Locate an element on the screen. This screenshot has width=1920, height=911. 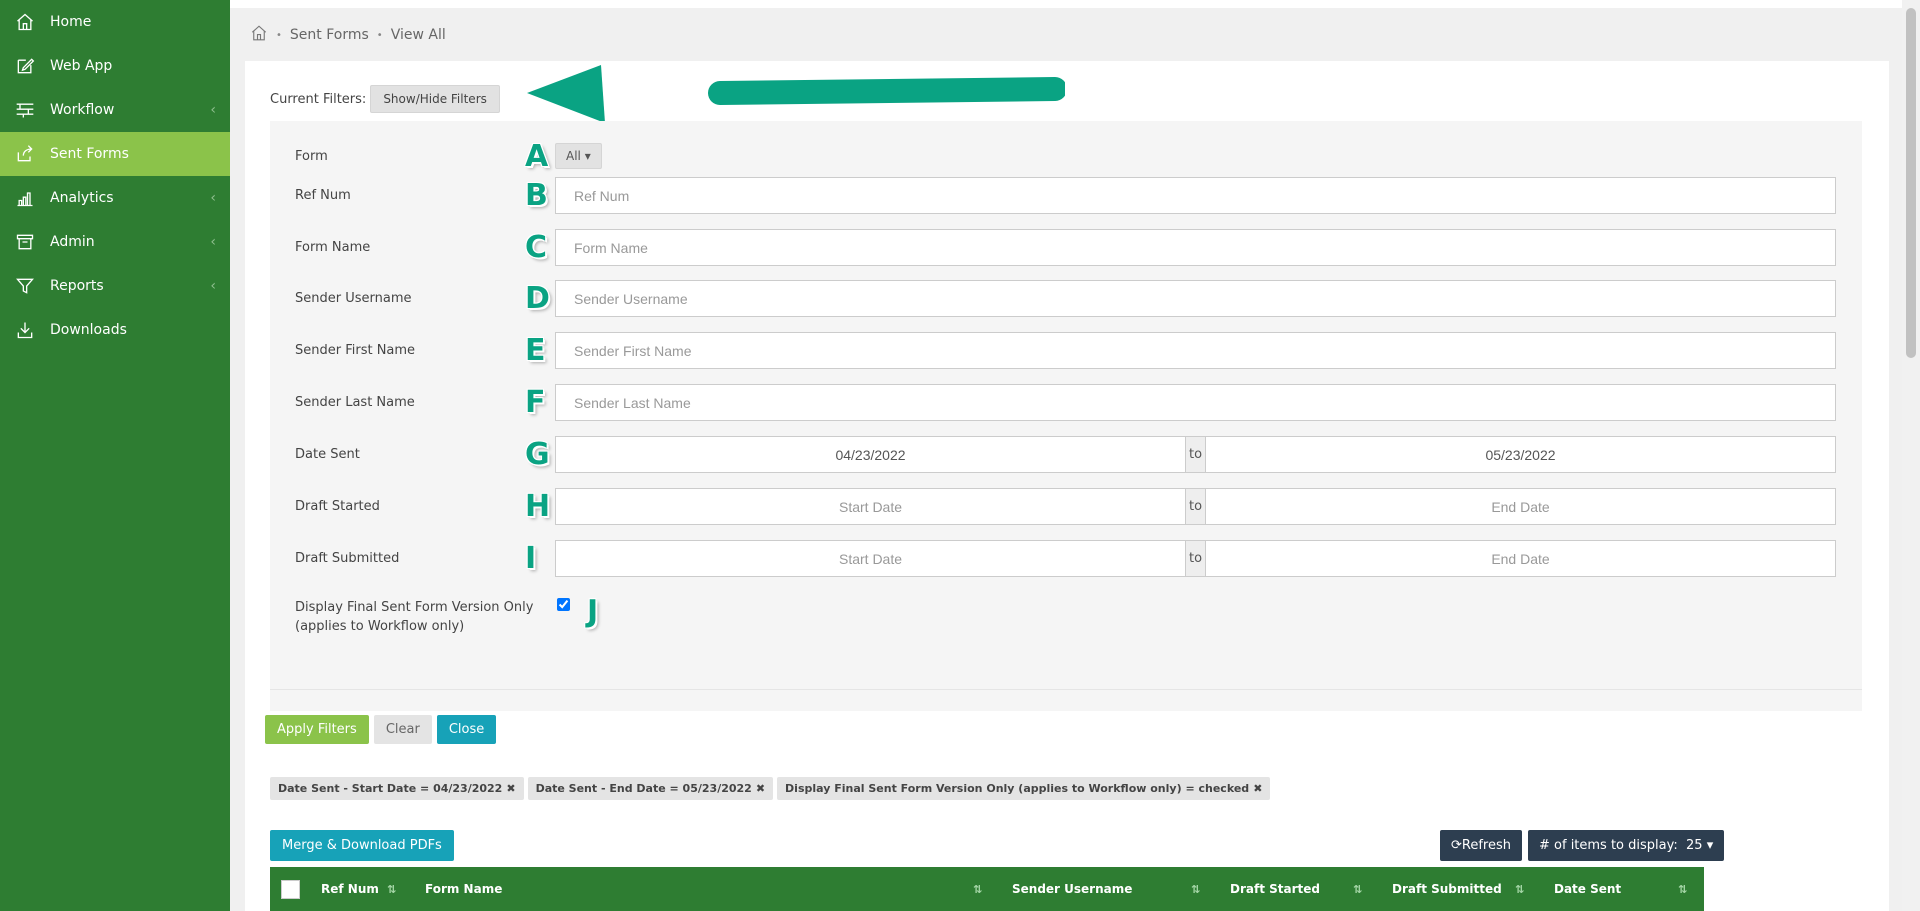
merge-download-pdfs-button: Merge & Download PDFs is located at coordinates (362, 845).